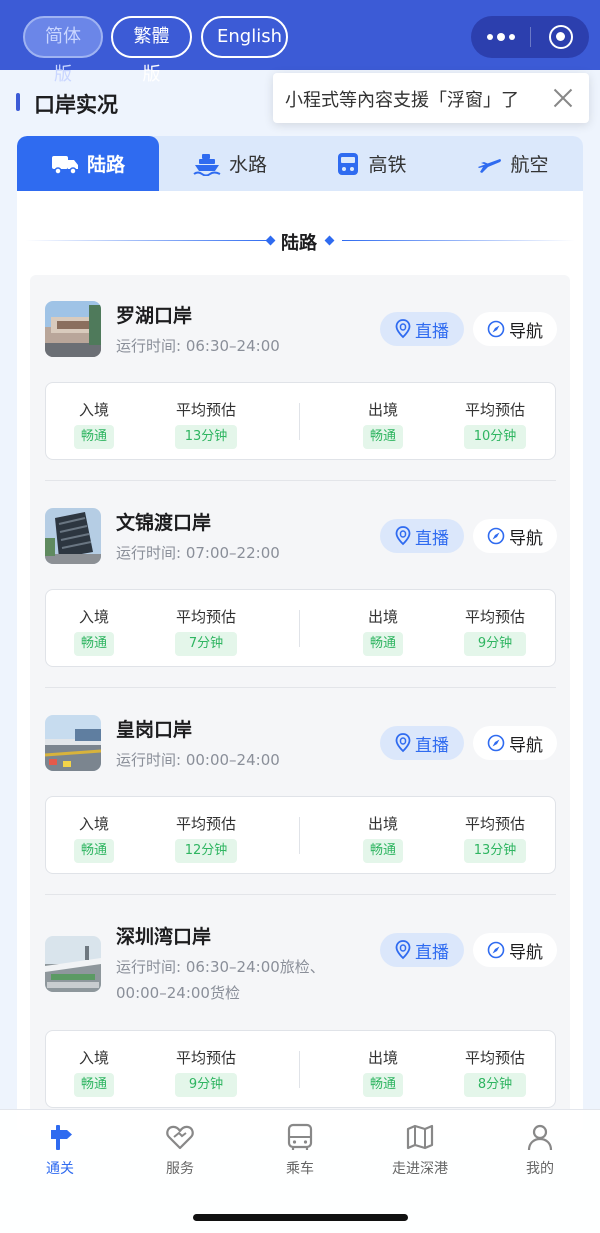 This screenshot has width=600, height=1233. Describe the element at coordinates (300, 1169) in the screenshot. I see `tabbar-label: 乘车` at that location.